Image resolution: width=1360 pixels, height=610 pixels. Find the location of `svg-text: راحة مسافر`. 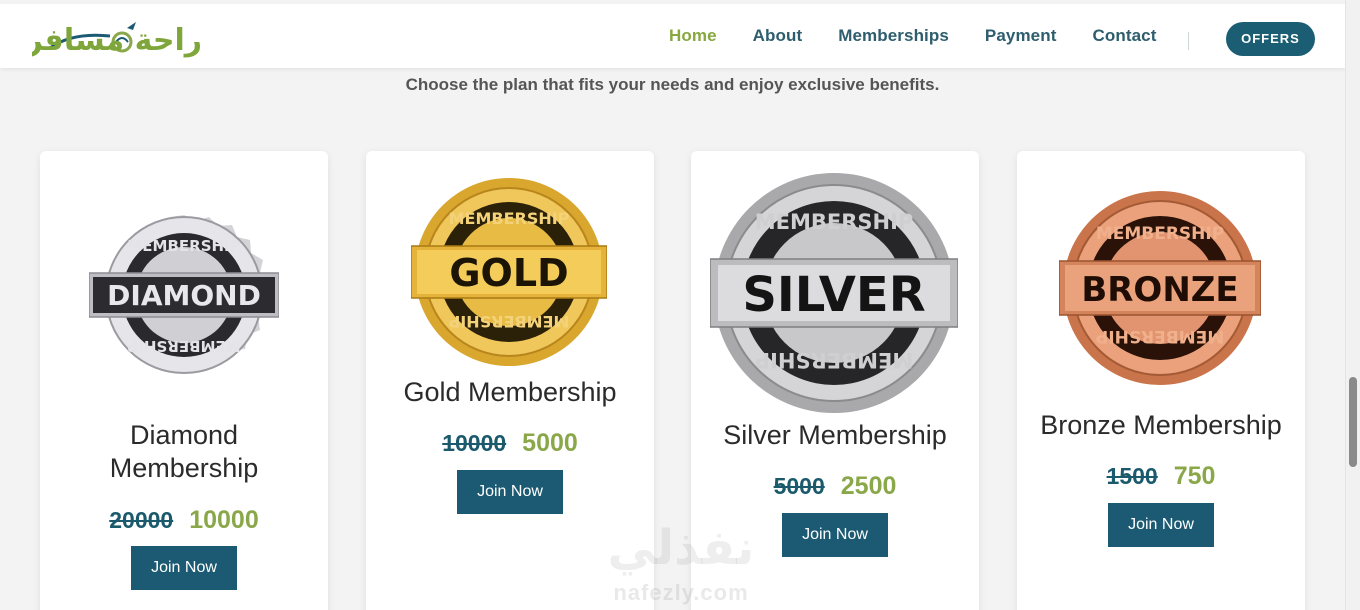

svg-text: راحة مسافر is located at coordinates (117, 40).